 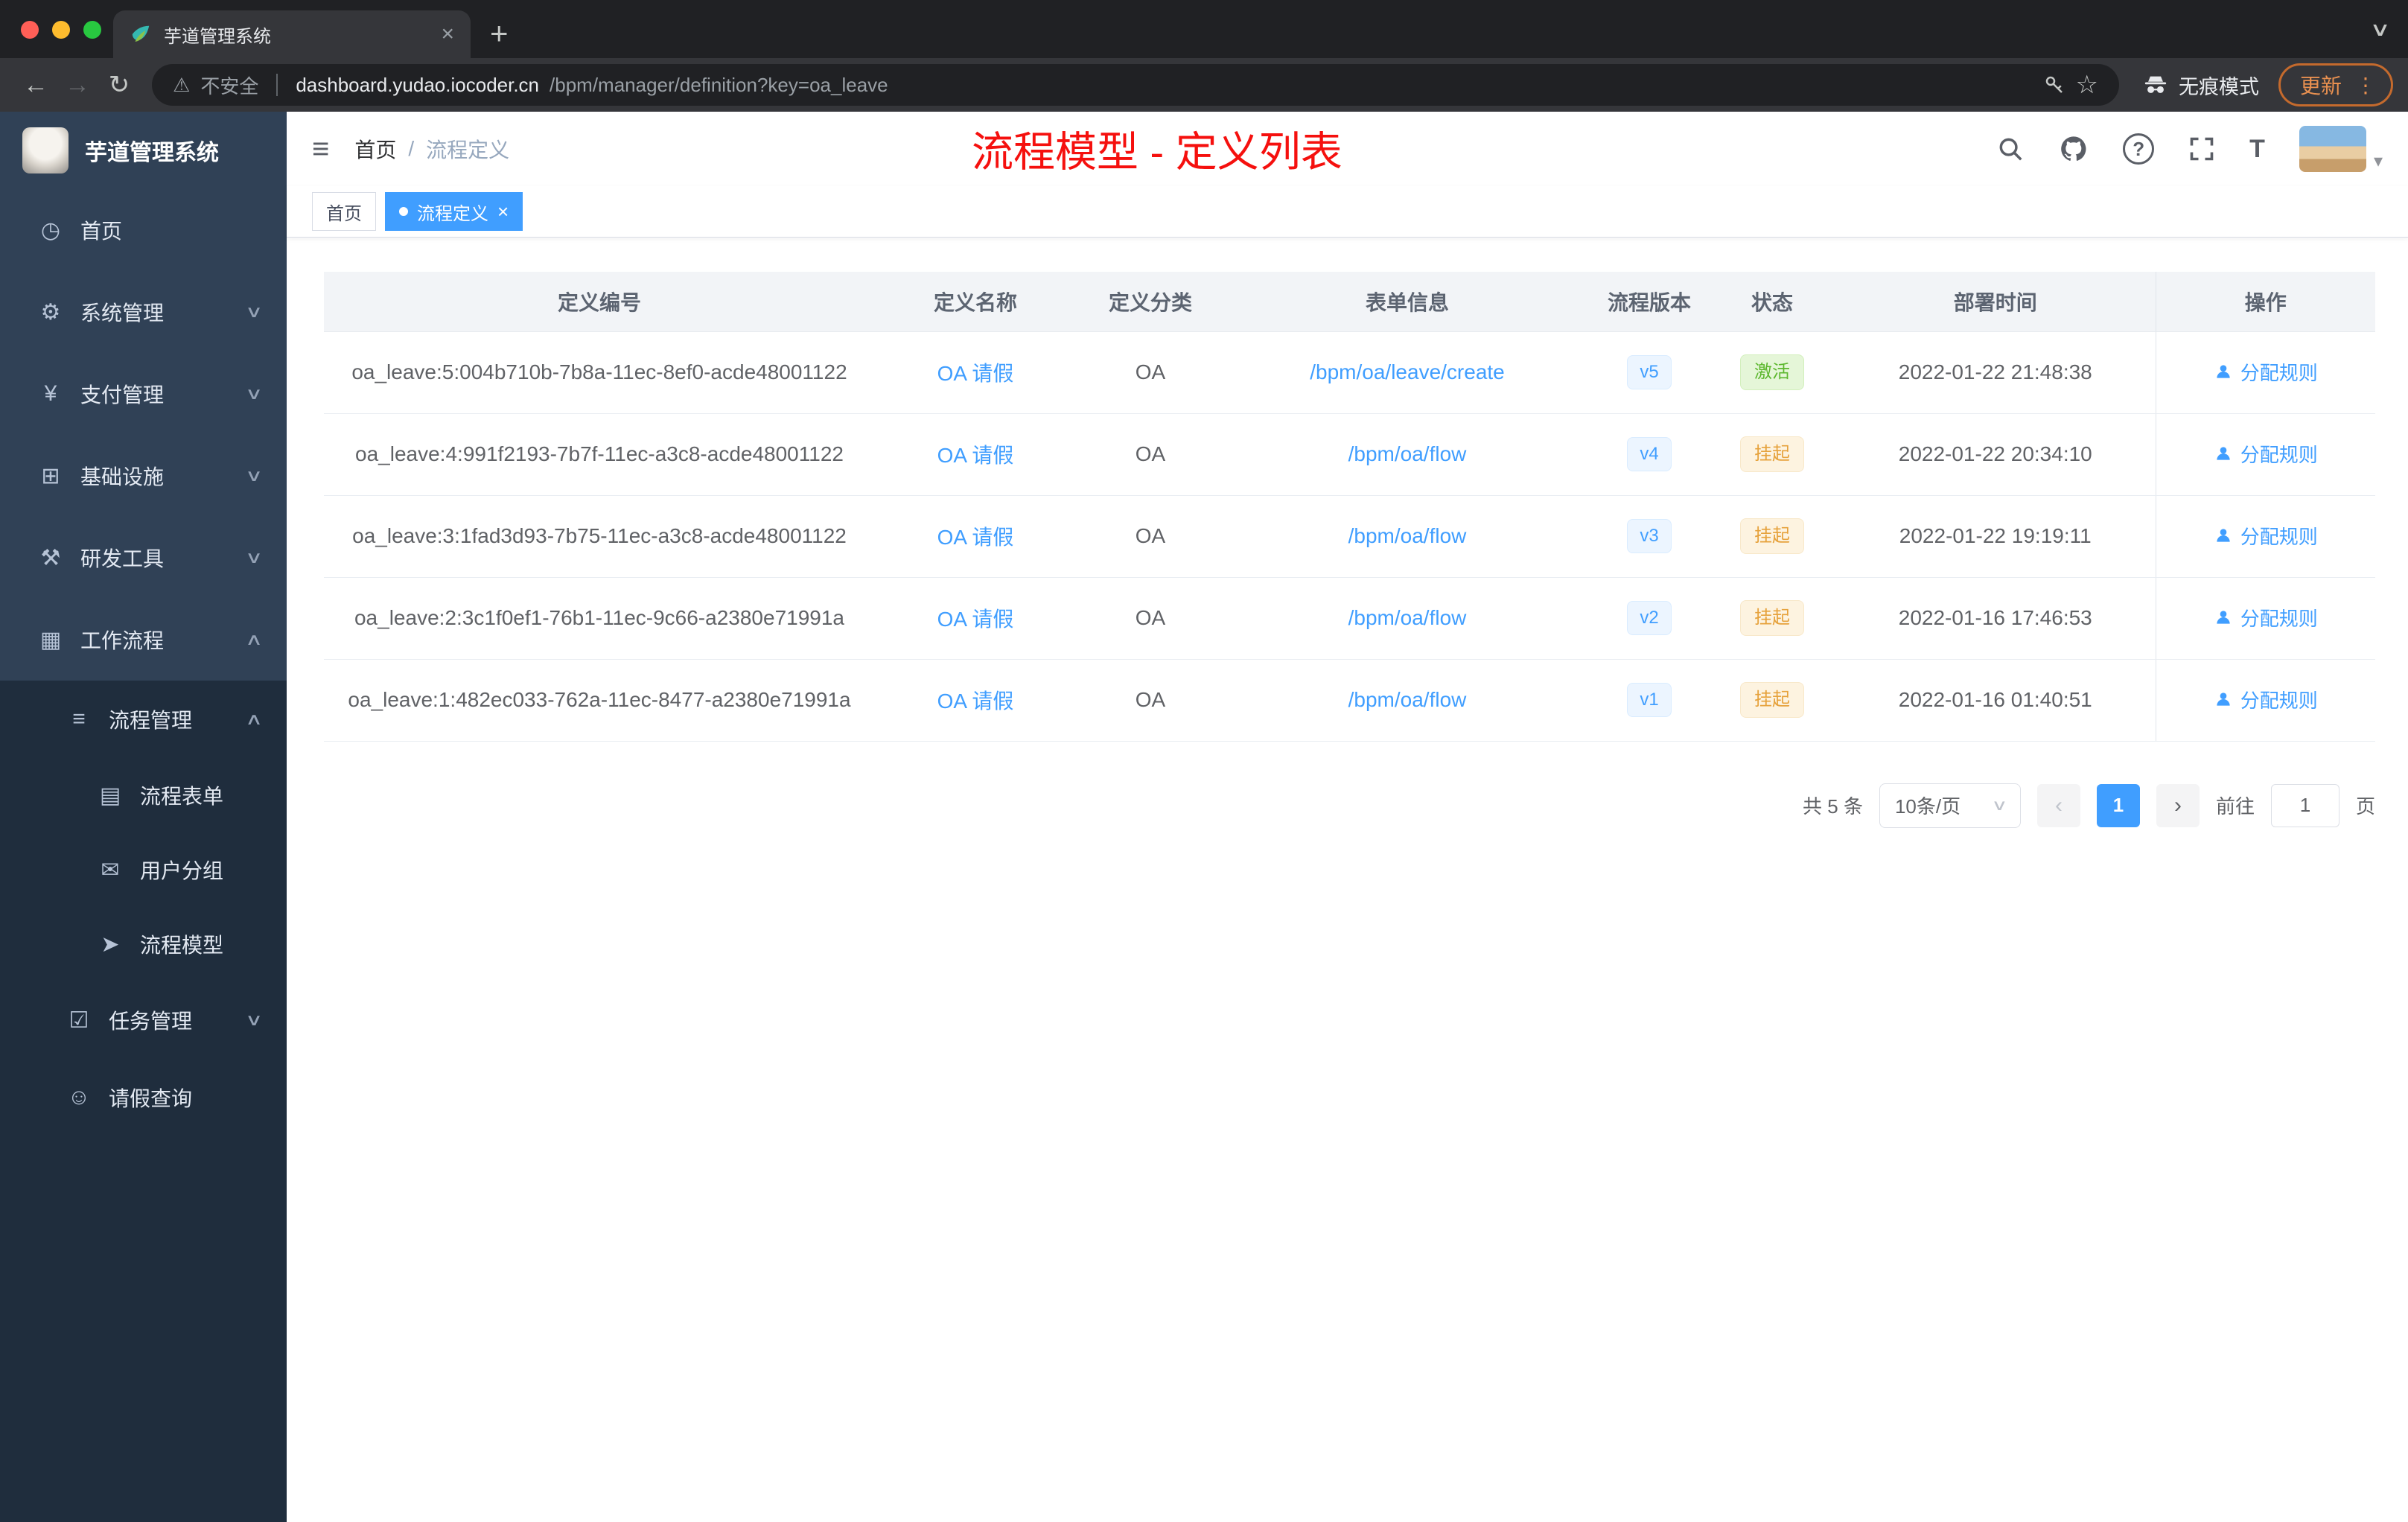 I want to click on version-badge: v1, so click(x=1649, y=700).